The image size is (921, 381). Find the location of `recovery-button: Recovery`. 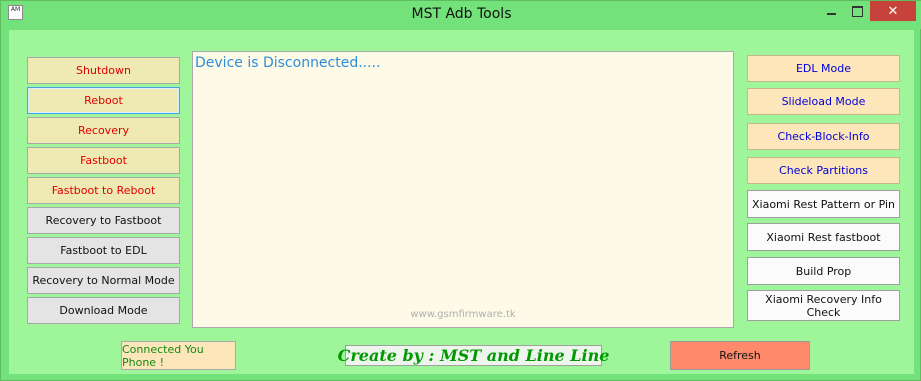

recovery-button: Recovery is located at coordinates (103, 130).